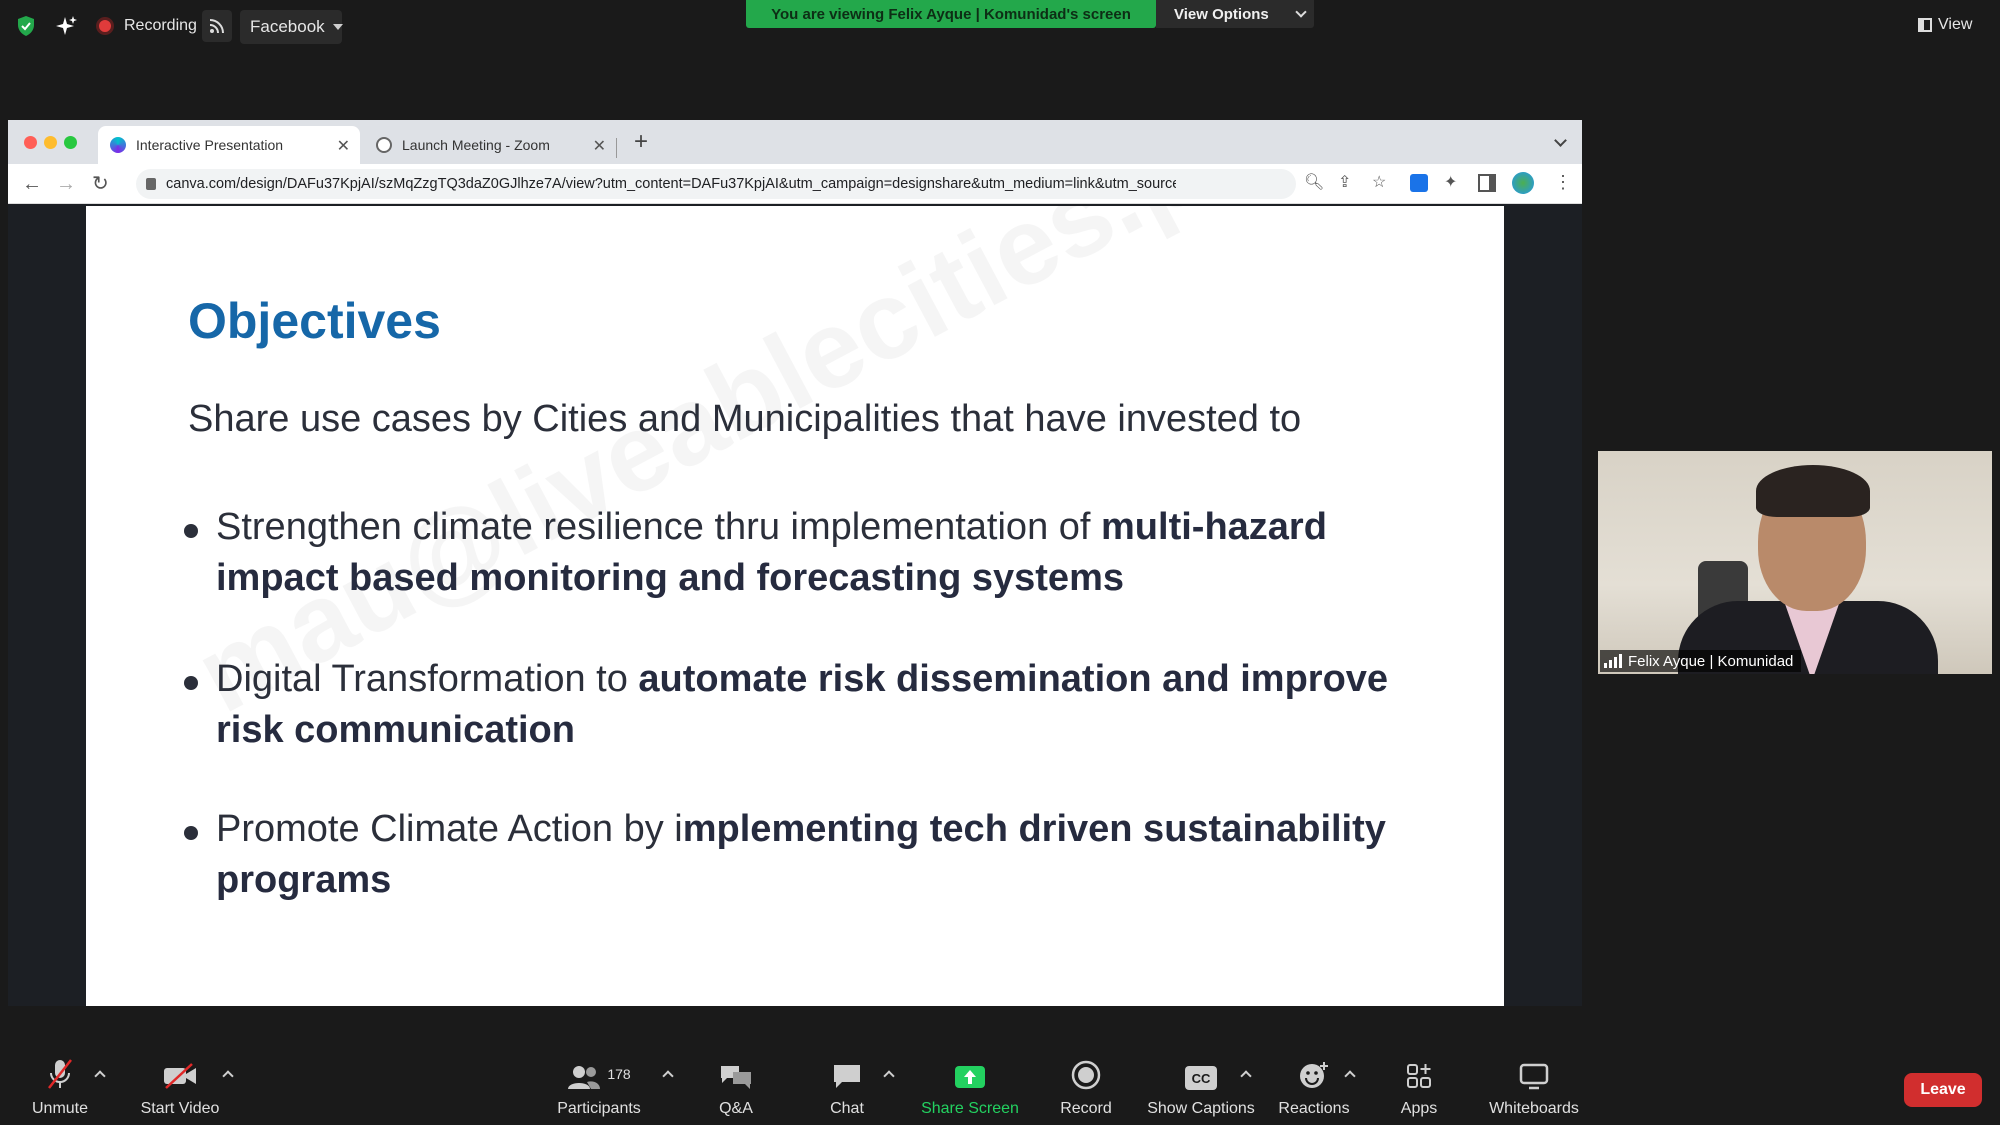 The image size is (2000, 1125). Describe the element at coordinates (180, 1076) in the screenshot. I see `video-off-icon` at that location.